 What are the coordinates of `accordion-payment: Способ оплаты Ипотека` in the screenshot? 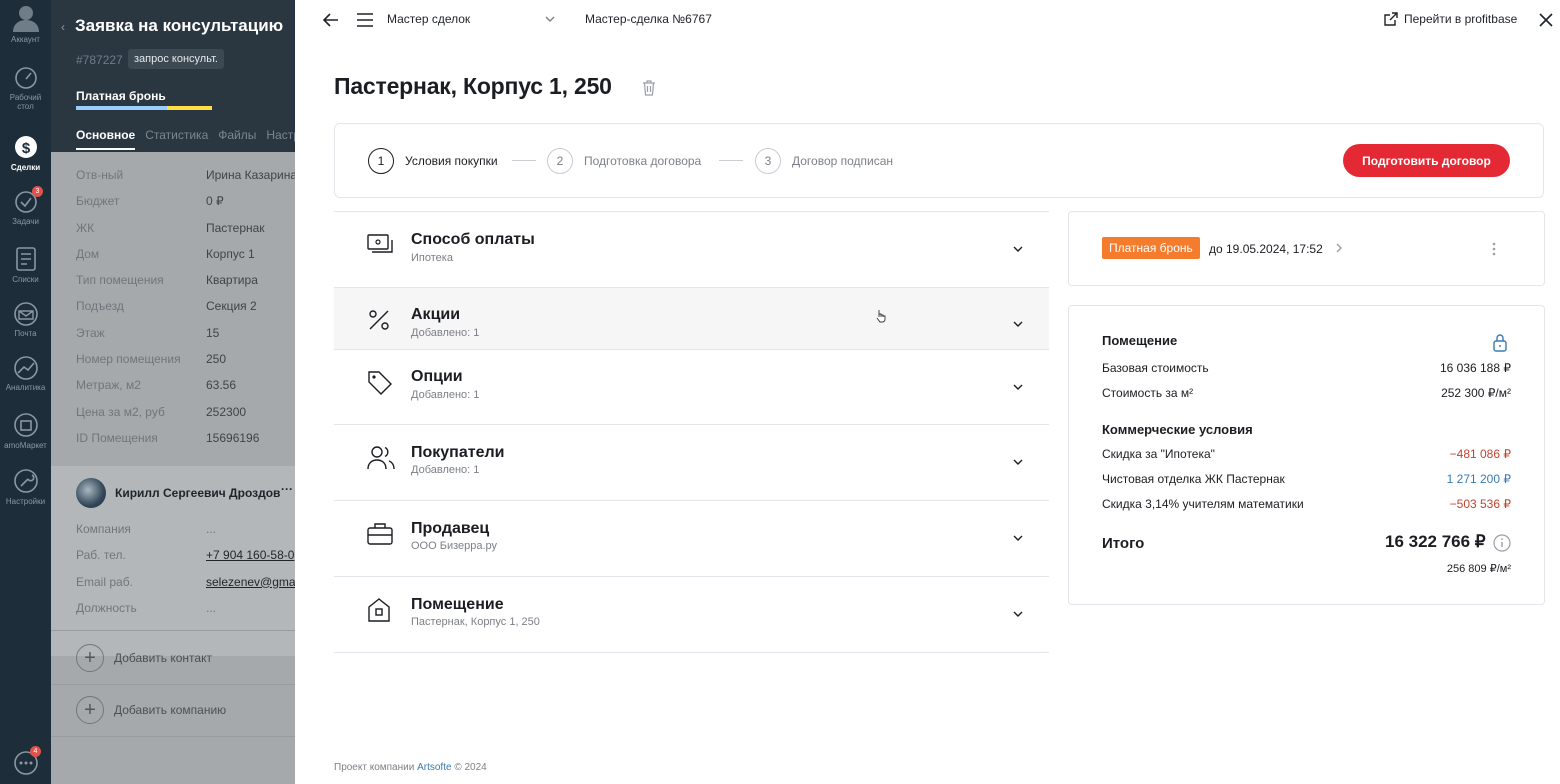 It's located at (691, 249).